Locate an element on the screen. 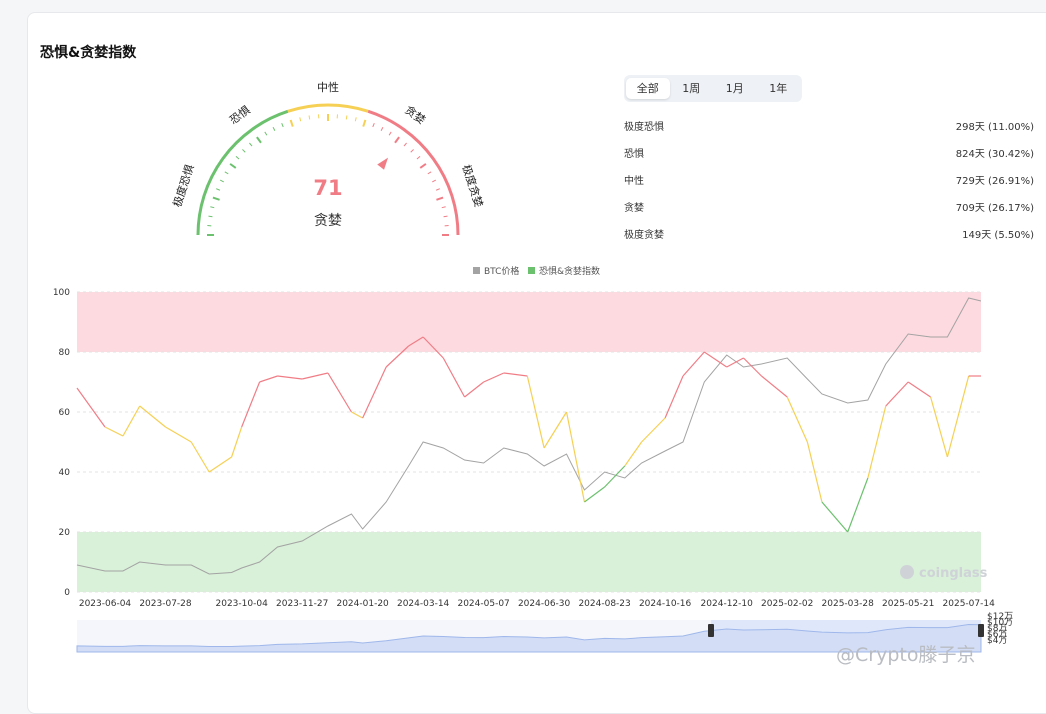 This screenshot has height=714, width=1046. coinglass-icon is located at coordinates (907, 572).